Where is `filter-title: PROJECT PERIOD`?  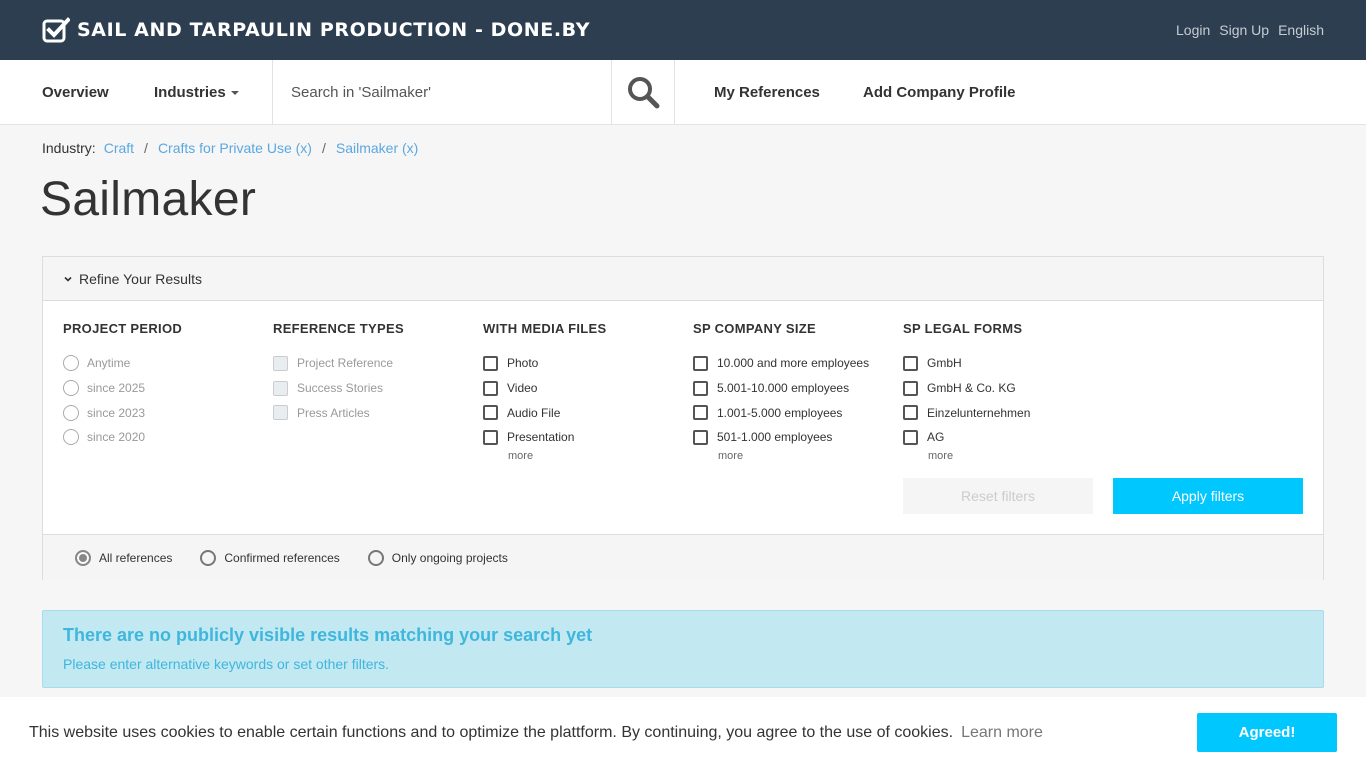
filter-title: PROJECT PERIOD is located at coordinates (123, 328).